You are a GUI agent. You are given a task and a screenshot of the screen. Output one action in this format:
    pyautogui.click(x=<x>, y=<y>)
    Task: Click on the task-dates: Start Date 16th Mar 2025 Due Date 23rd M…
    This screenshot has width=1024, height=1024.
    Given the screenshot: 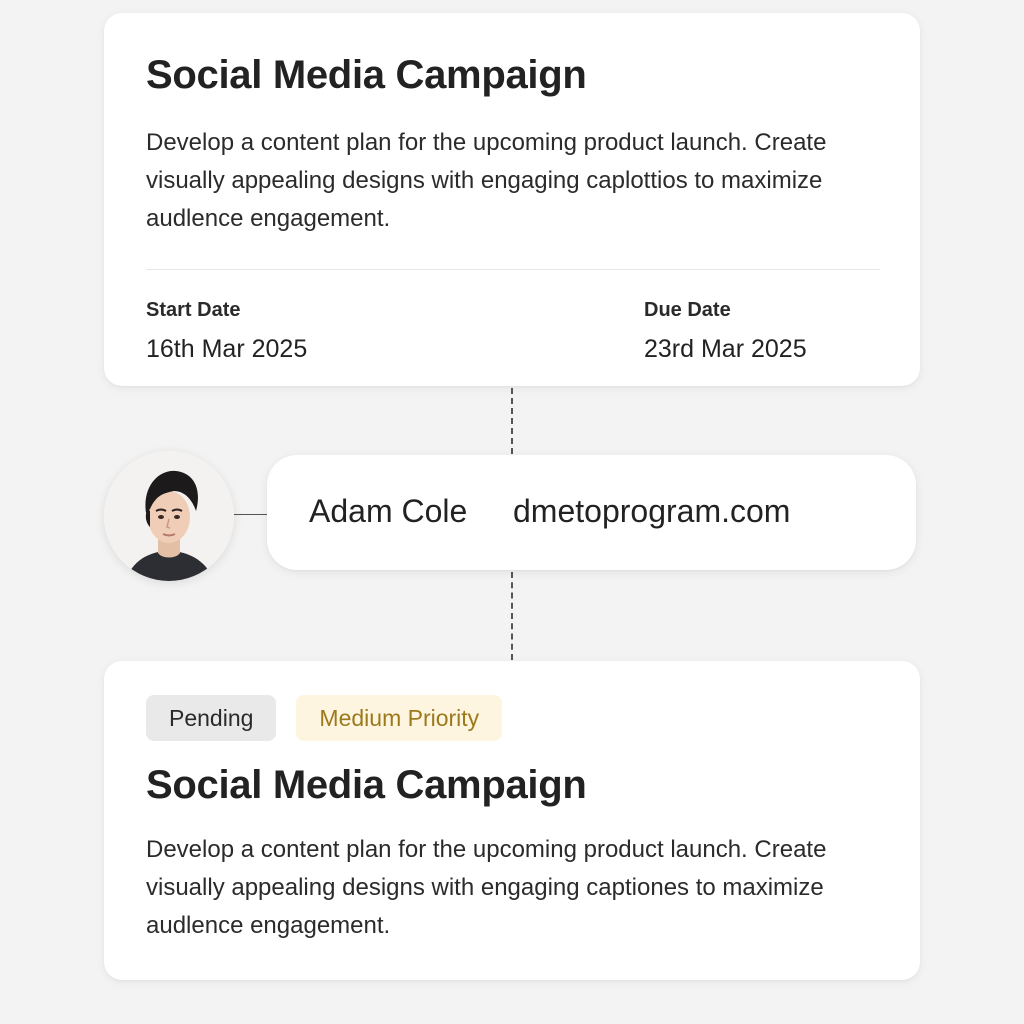 What is the action you would take?
    pyautogui.click(x=512, y=316)
    